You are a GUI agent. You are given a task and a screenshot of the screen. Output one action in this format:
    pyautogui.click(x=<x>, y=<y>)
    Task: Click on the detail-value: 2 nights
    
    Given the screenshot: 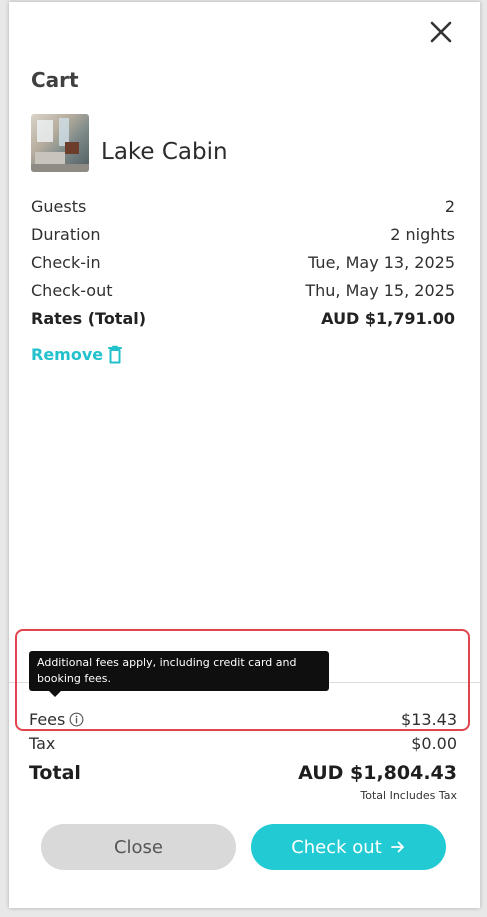 What is the action you would take?
    pyautogui.click(x=422, y=234)
    